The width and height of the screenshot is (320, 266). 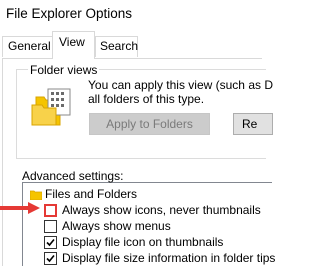 I want to click on folder-icon, so click(x=36, y=195).